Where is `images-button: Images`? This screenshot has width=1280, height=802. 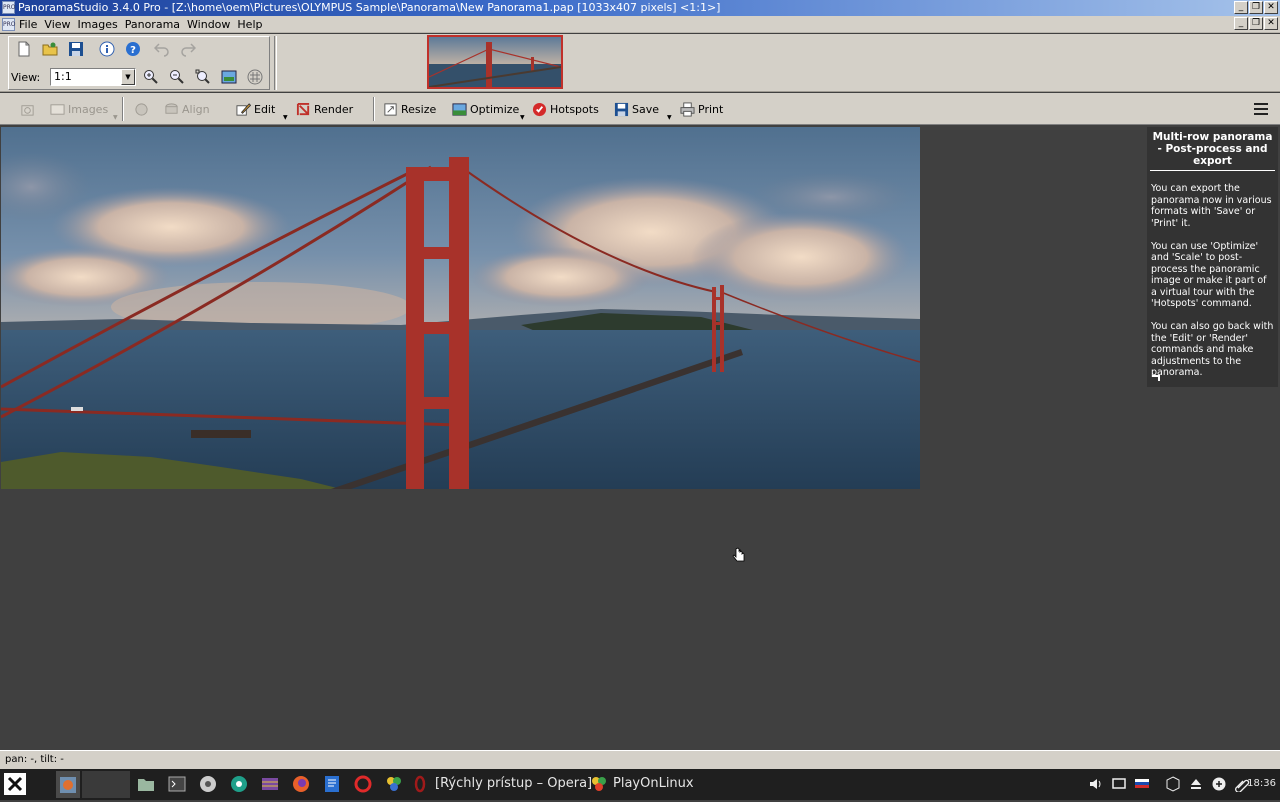 images-button: Images is located at coordinates (79, 109).